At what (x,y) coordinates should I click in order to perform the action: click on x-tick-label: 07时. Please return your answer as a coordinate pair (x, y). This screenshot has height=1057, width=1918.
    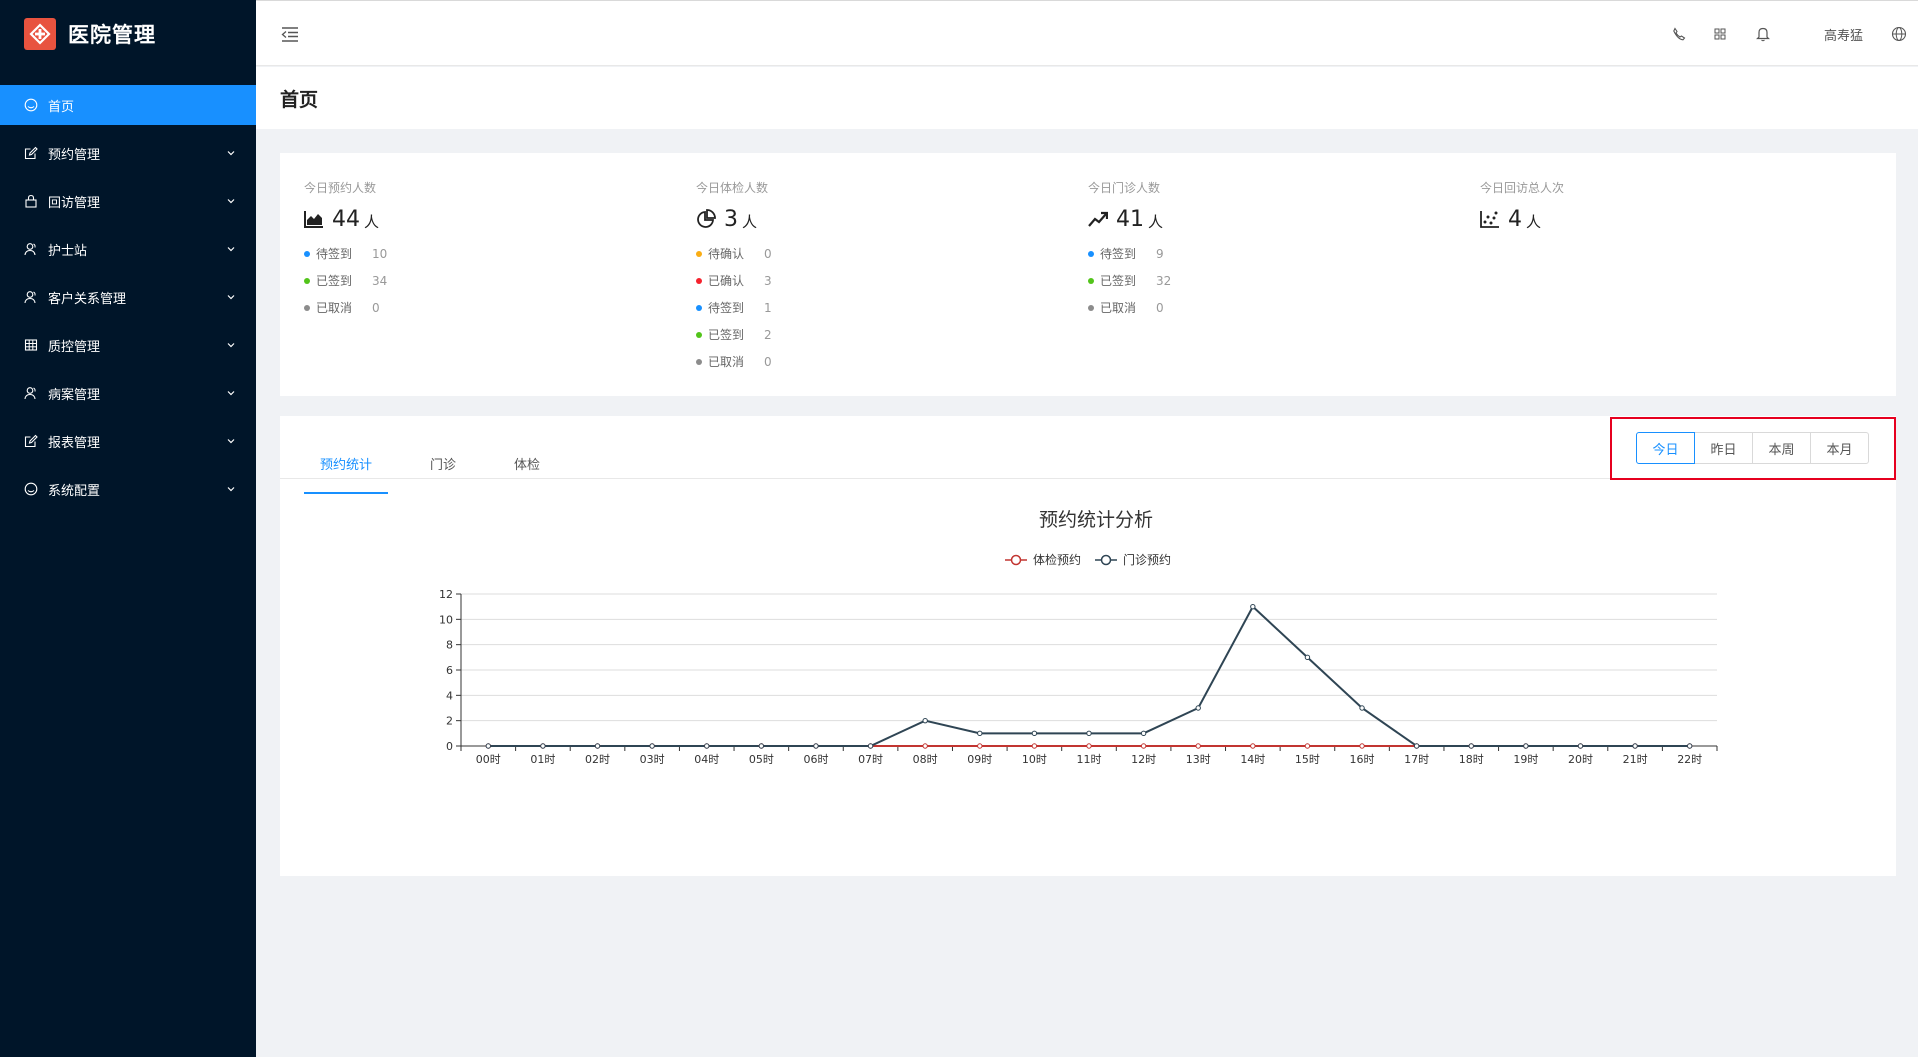
    Looking at the image, I should click on (870, 759).